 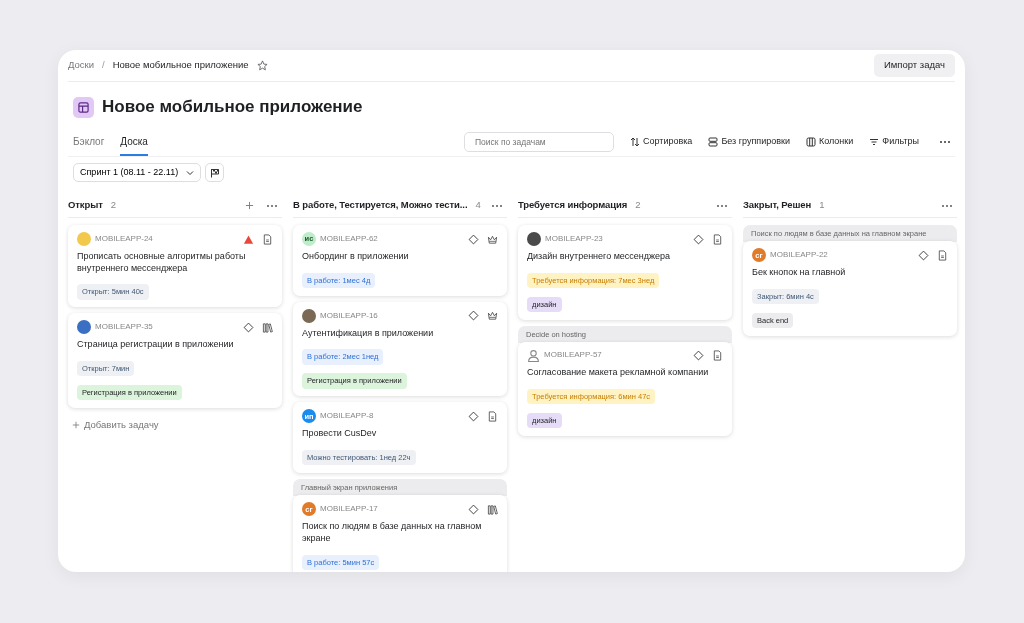 What do you see at coordinates (894, 142) in the screenshot?
I see `toolbar-button: Фильтры` at bounding box center [894, 142].